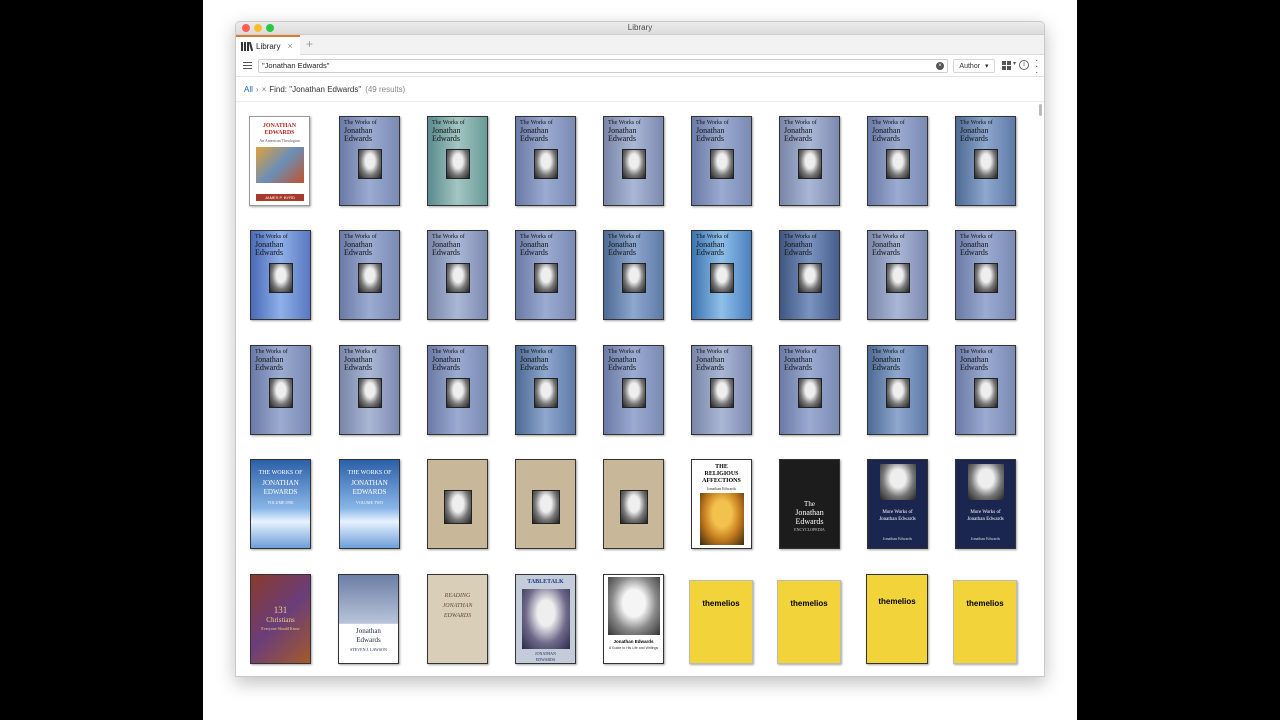 This screenshot has height=720, width=1280. I want to click on book-cover: THE WORKS OF JONATHAN EDWARDS VOLUME ONE, so click(280, 504).